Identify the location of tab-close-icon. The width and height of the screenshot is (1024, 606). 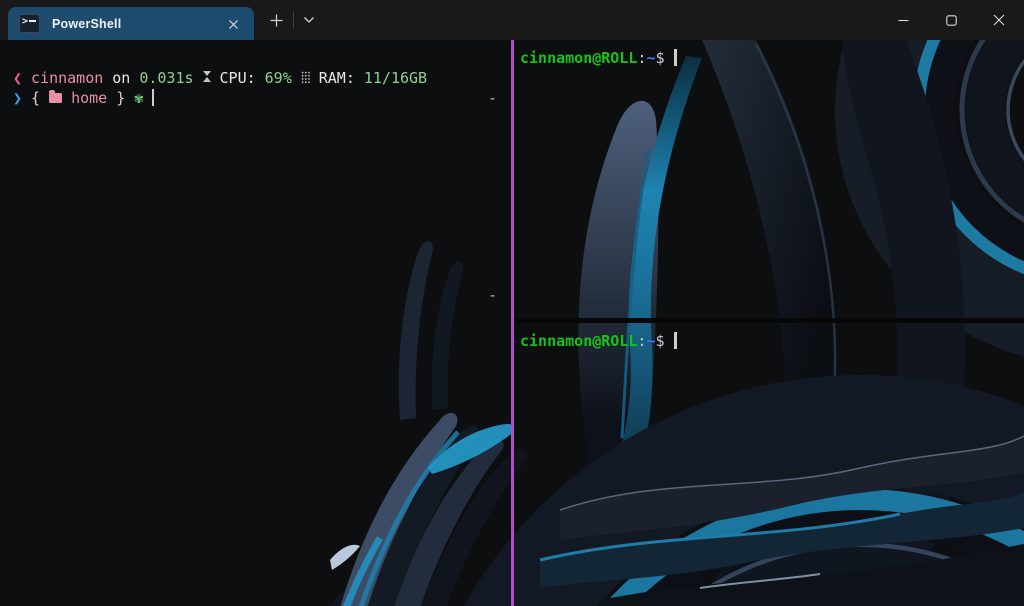
(233, 24).